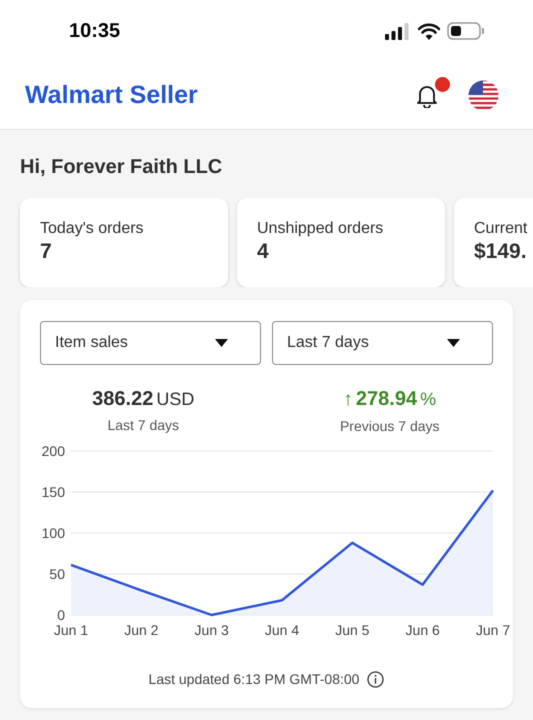 This screenshot has height=720, width=533. Describe the element at coordinates (428, 399) in the screenshot. I see `percent-unit: %` at that location.